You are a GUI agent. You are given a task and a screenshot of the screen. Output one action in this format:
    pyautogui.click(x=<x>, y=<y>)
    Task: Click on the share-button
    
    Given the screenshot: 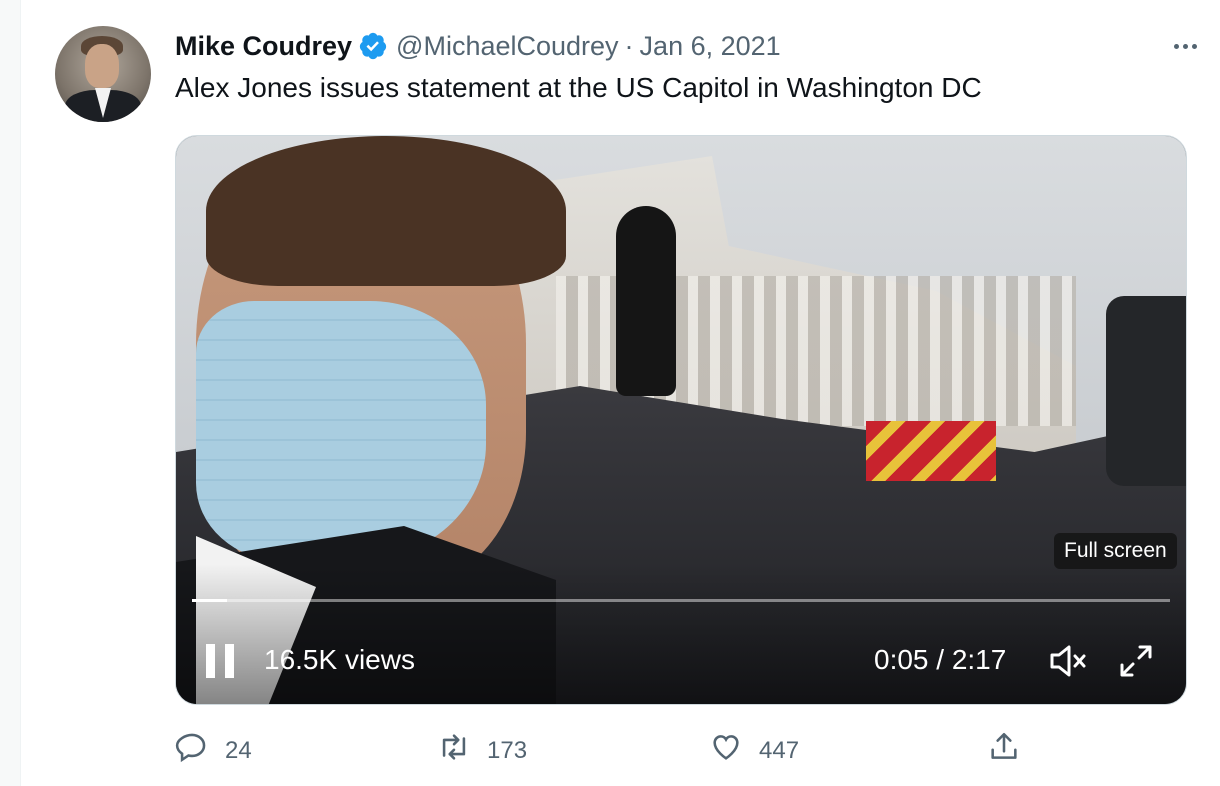 What is the action you would take?
    pyautogui.click(x=1004, y=750)
    